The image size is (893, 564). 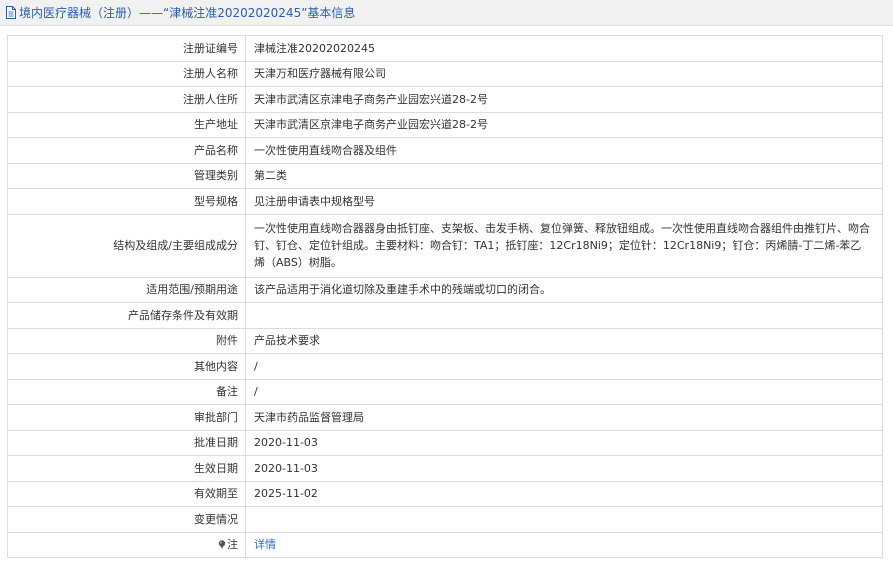 I want to click on table-row: 管理类别 第二类, so click(x=445, y=175).